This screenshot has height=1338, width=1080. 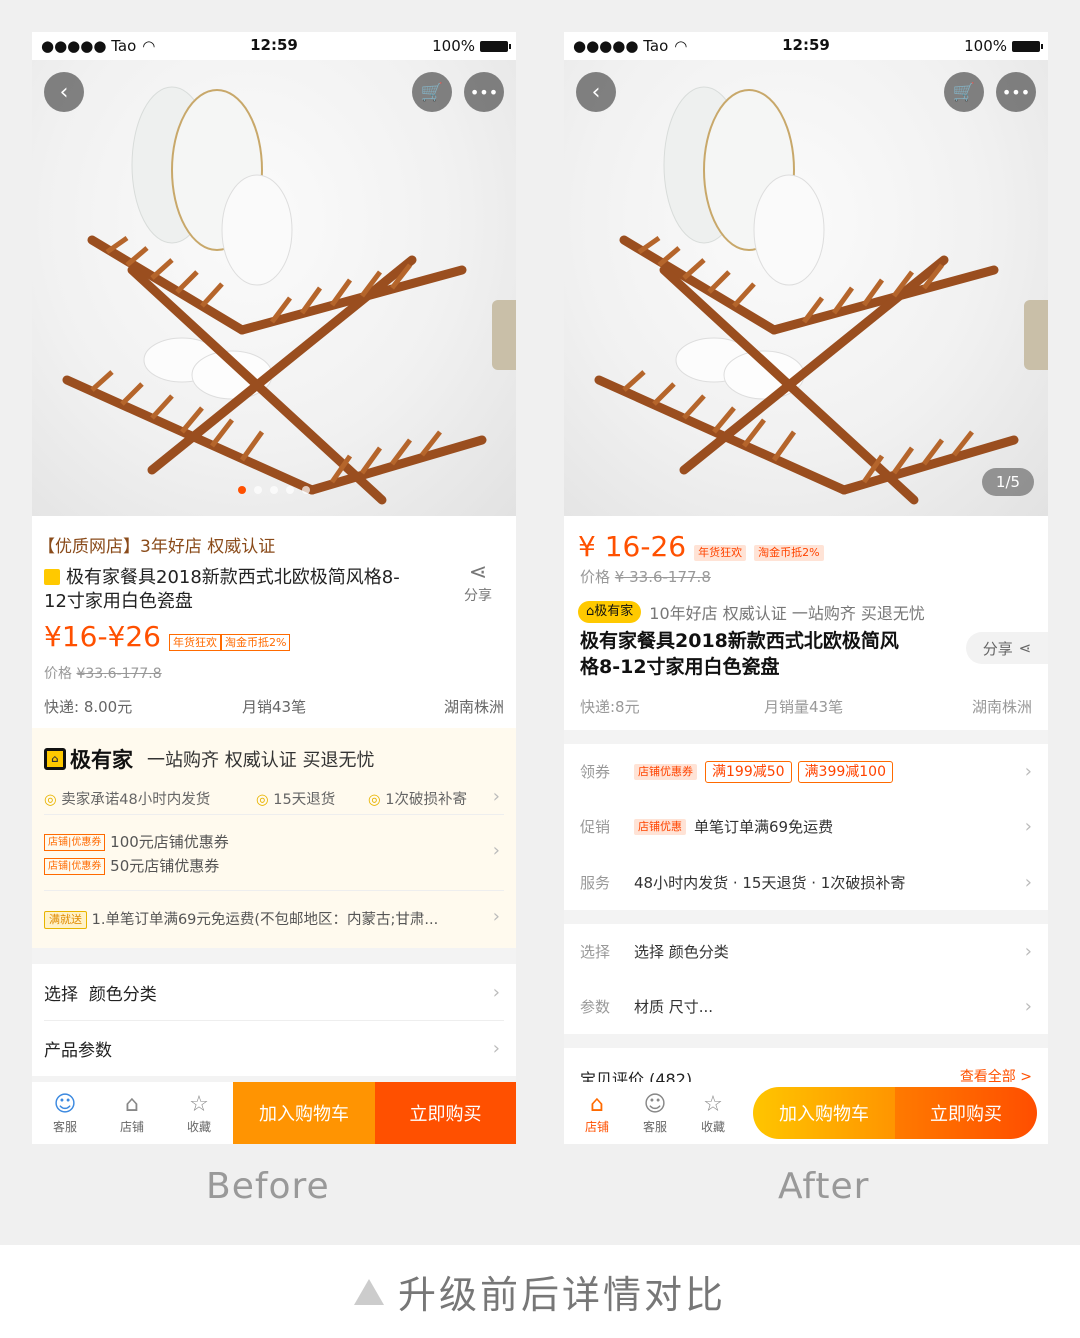 I want to click on before-caption: Before, so click(x=268, y=1186).